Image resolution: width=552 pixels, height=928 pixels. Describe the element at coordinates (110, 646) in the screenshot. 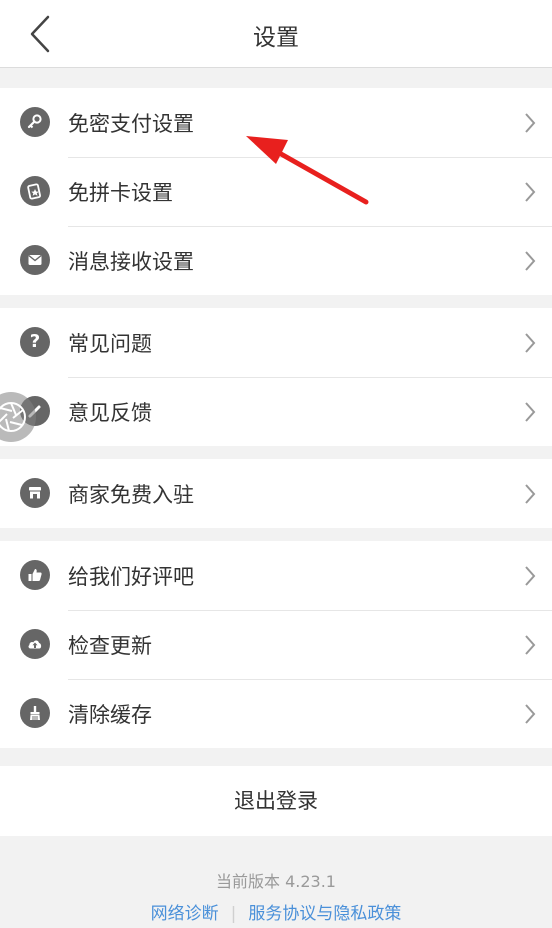

I see `settings-row-label: 检查更新` at that location.